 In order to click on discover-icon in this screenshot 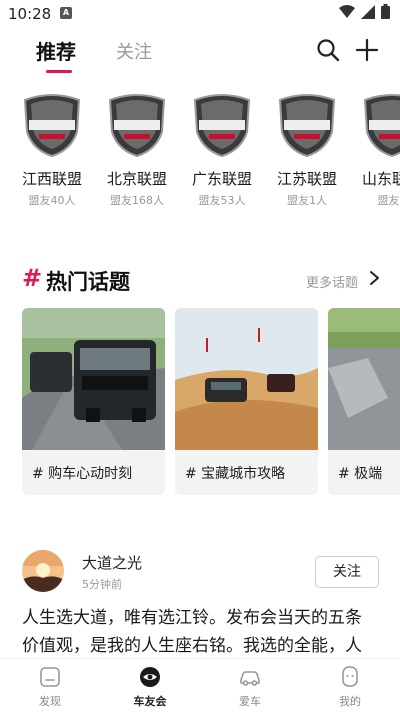, I will do `click(50, 677)`.